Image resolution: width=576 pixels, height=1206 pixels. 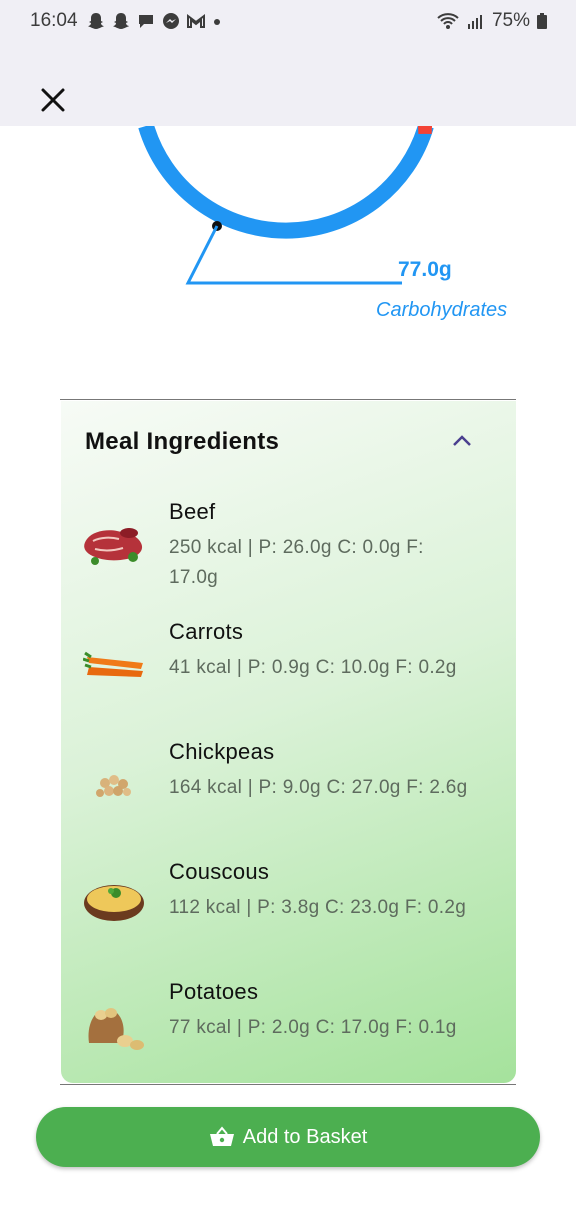 I want to click on ingredient-name: Carrots, so click(x=206, y=631).